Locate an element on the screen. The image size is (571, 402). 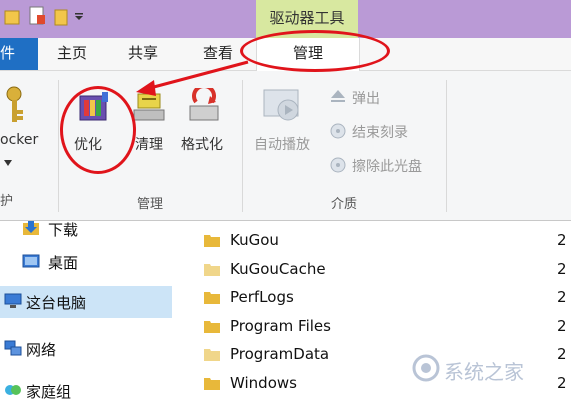
homegroup-icon is located at coordinates (13, 390).